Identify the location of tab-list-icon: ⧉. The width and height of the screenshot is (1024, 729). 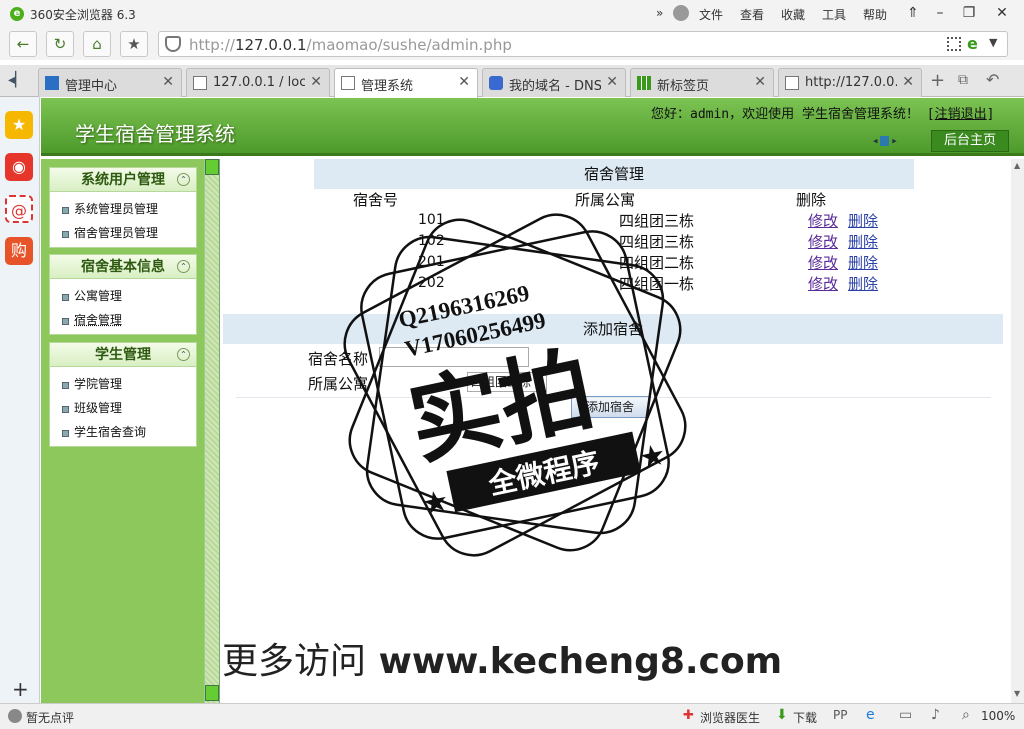
(963, 80).